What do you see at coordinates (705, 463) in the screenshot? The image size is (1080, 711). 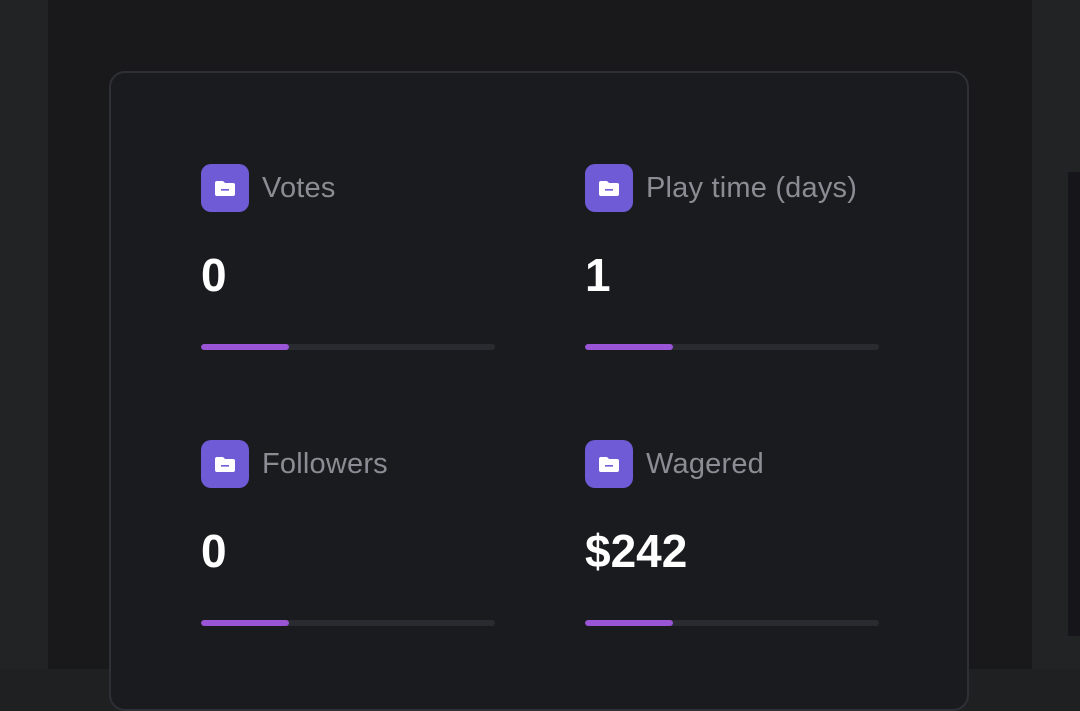 I see `stat-label: Wagered` at bounding box center [705, 463].